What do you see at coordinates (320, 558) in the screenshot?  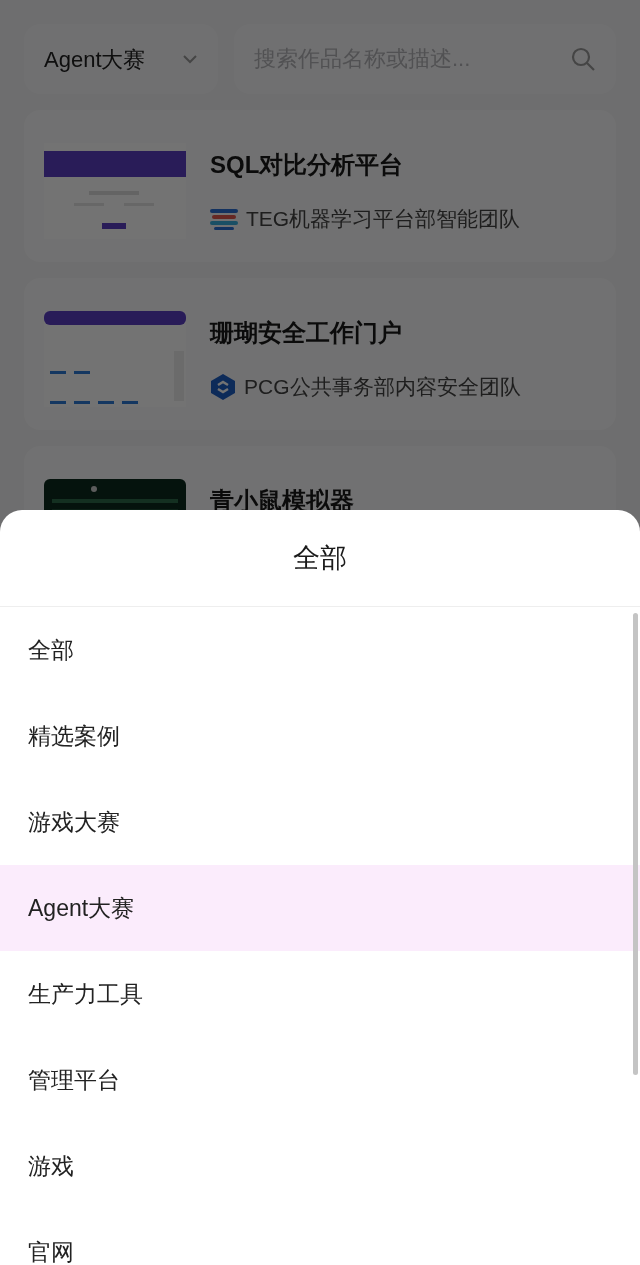 I see `sheet-title: 全部` at bounding box center [320, 558].